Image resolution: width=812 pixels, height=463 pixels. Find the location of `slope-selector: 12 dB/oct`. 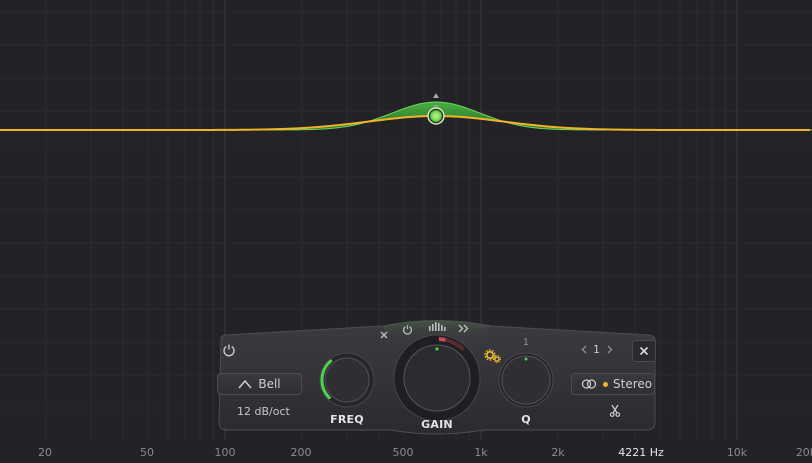

slope-selector: 12 dB/oct is located at coordinates (263, 411).